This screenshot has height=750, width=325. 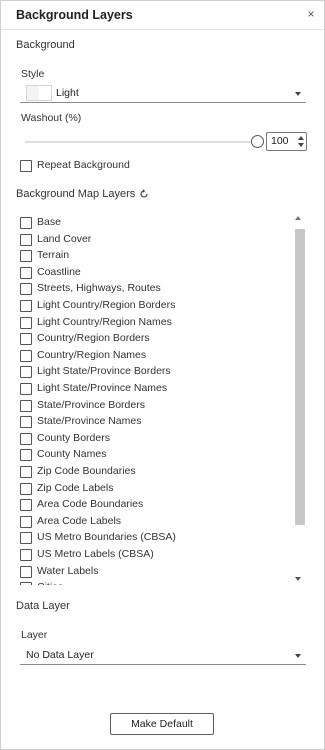 What do you see at coordinates (311, 14) in the screenshot?
I see `close-icon: ×` at bounding box center [311, 14].